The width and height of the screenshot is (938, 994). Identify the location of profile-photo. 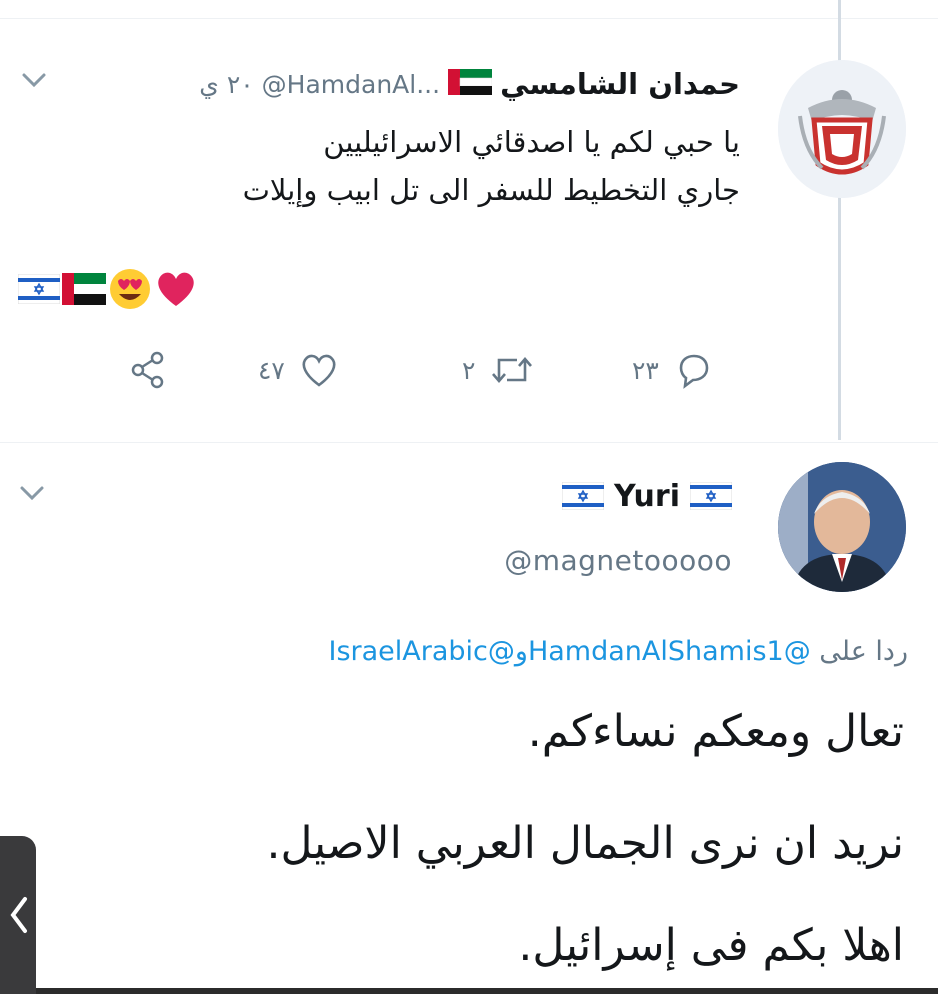
(842, 527).